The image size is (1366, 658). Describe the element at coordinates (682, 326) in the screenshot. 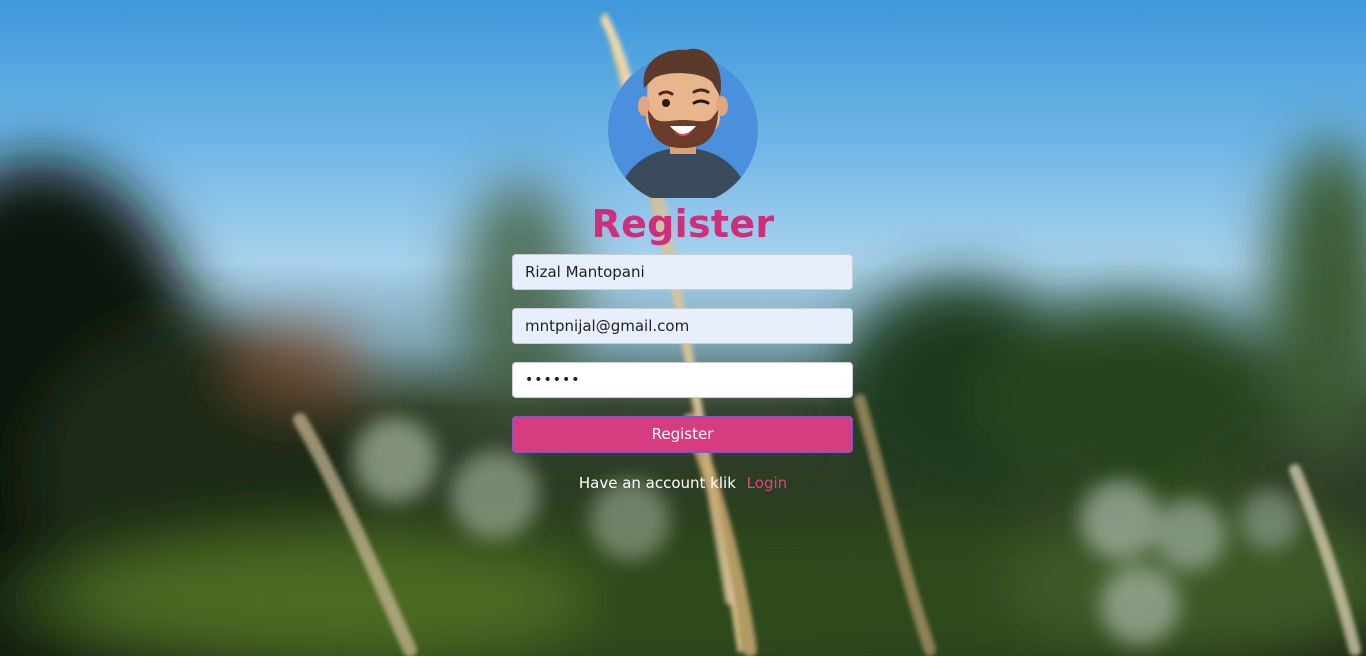

I see `email-input: mntpnijal@gmail.com` at that location.